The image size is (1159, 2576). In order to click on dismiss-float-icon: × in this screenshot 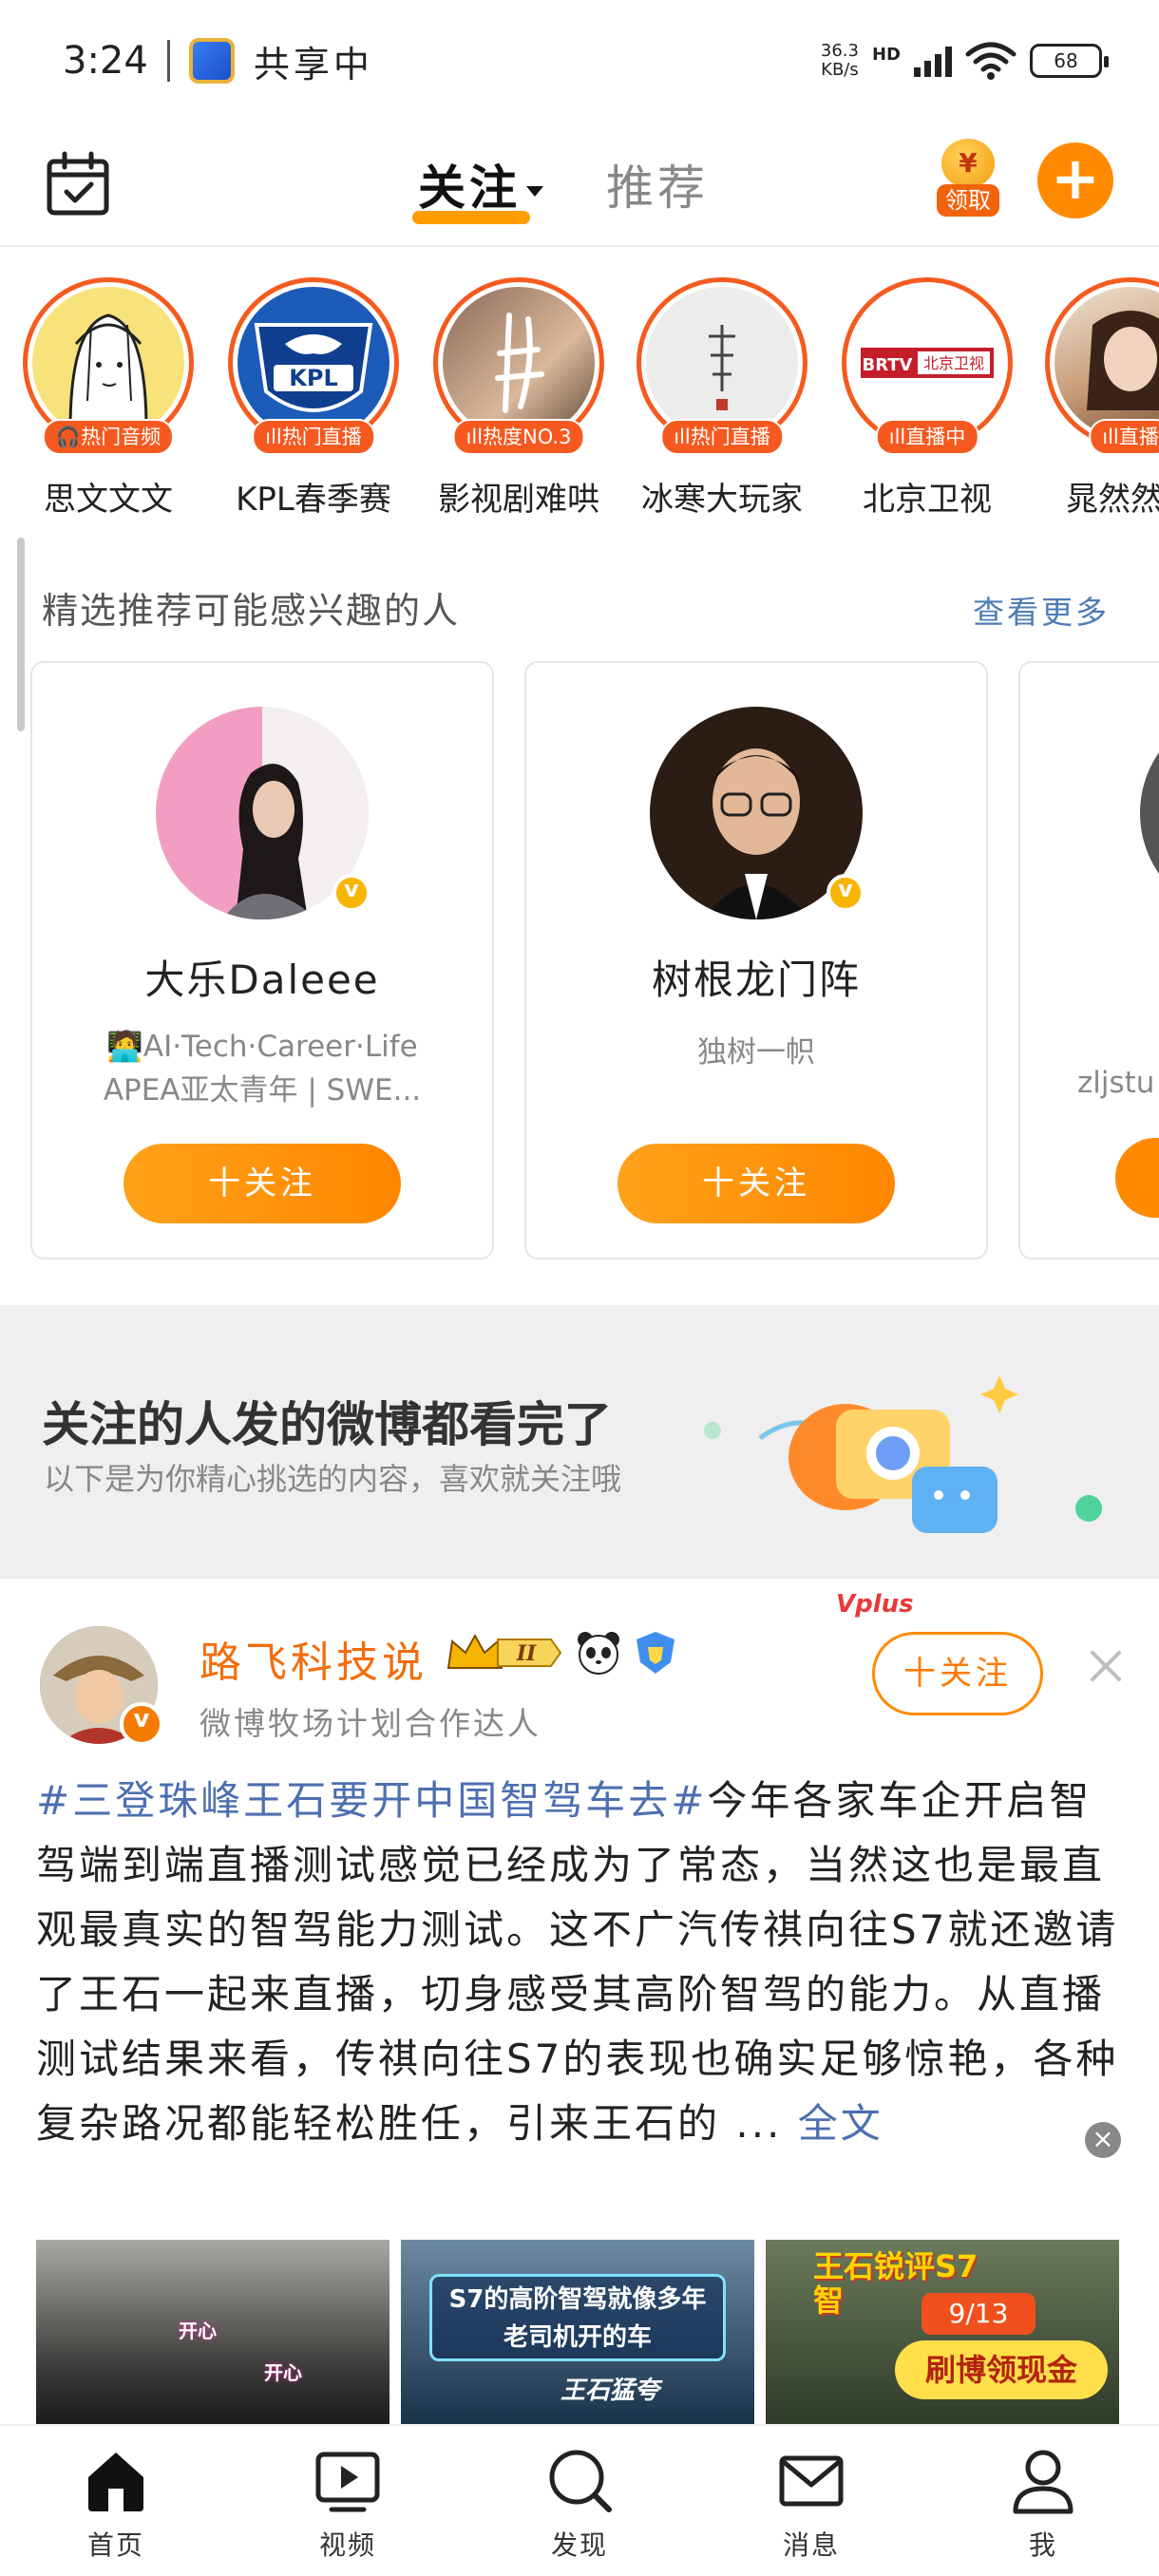, I will do `click(1103, 2140)`.